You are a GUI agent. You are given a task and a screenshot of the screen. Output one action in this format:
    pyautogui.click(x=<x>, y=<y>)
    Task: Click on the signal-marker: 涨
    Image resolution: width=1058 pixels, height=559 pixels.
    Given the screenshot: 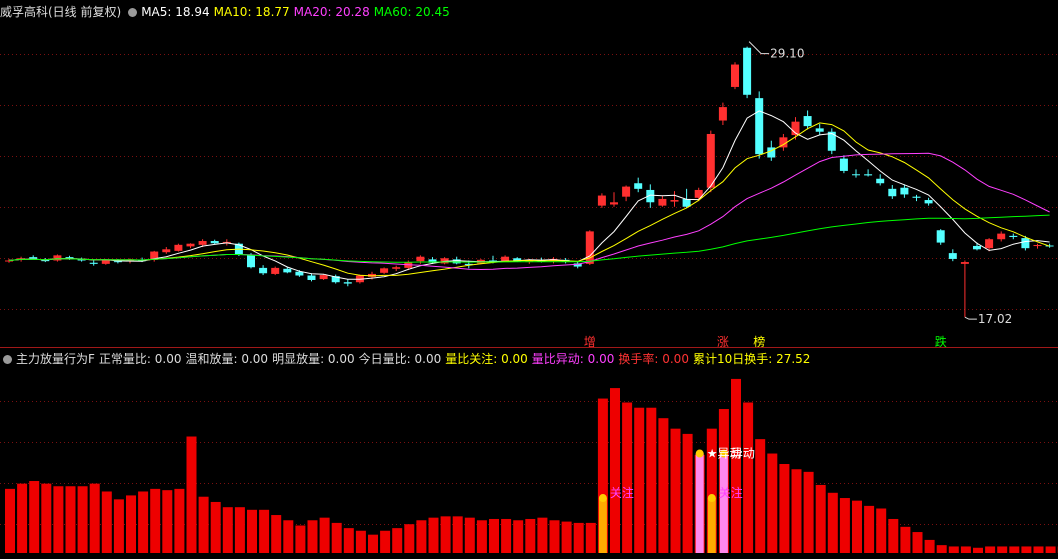 What is the action you would take?
    pyautogui.click(x=723, y=341)
    